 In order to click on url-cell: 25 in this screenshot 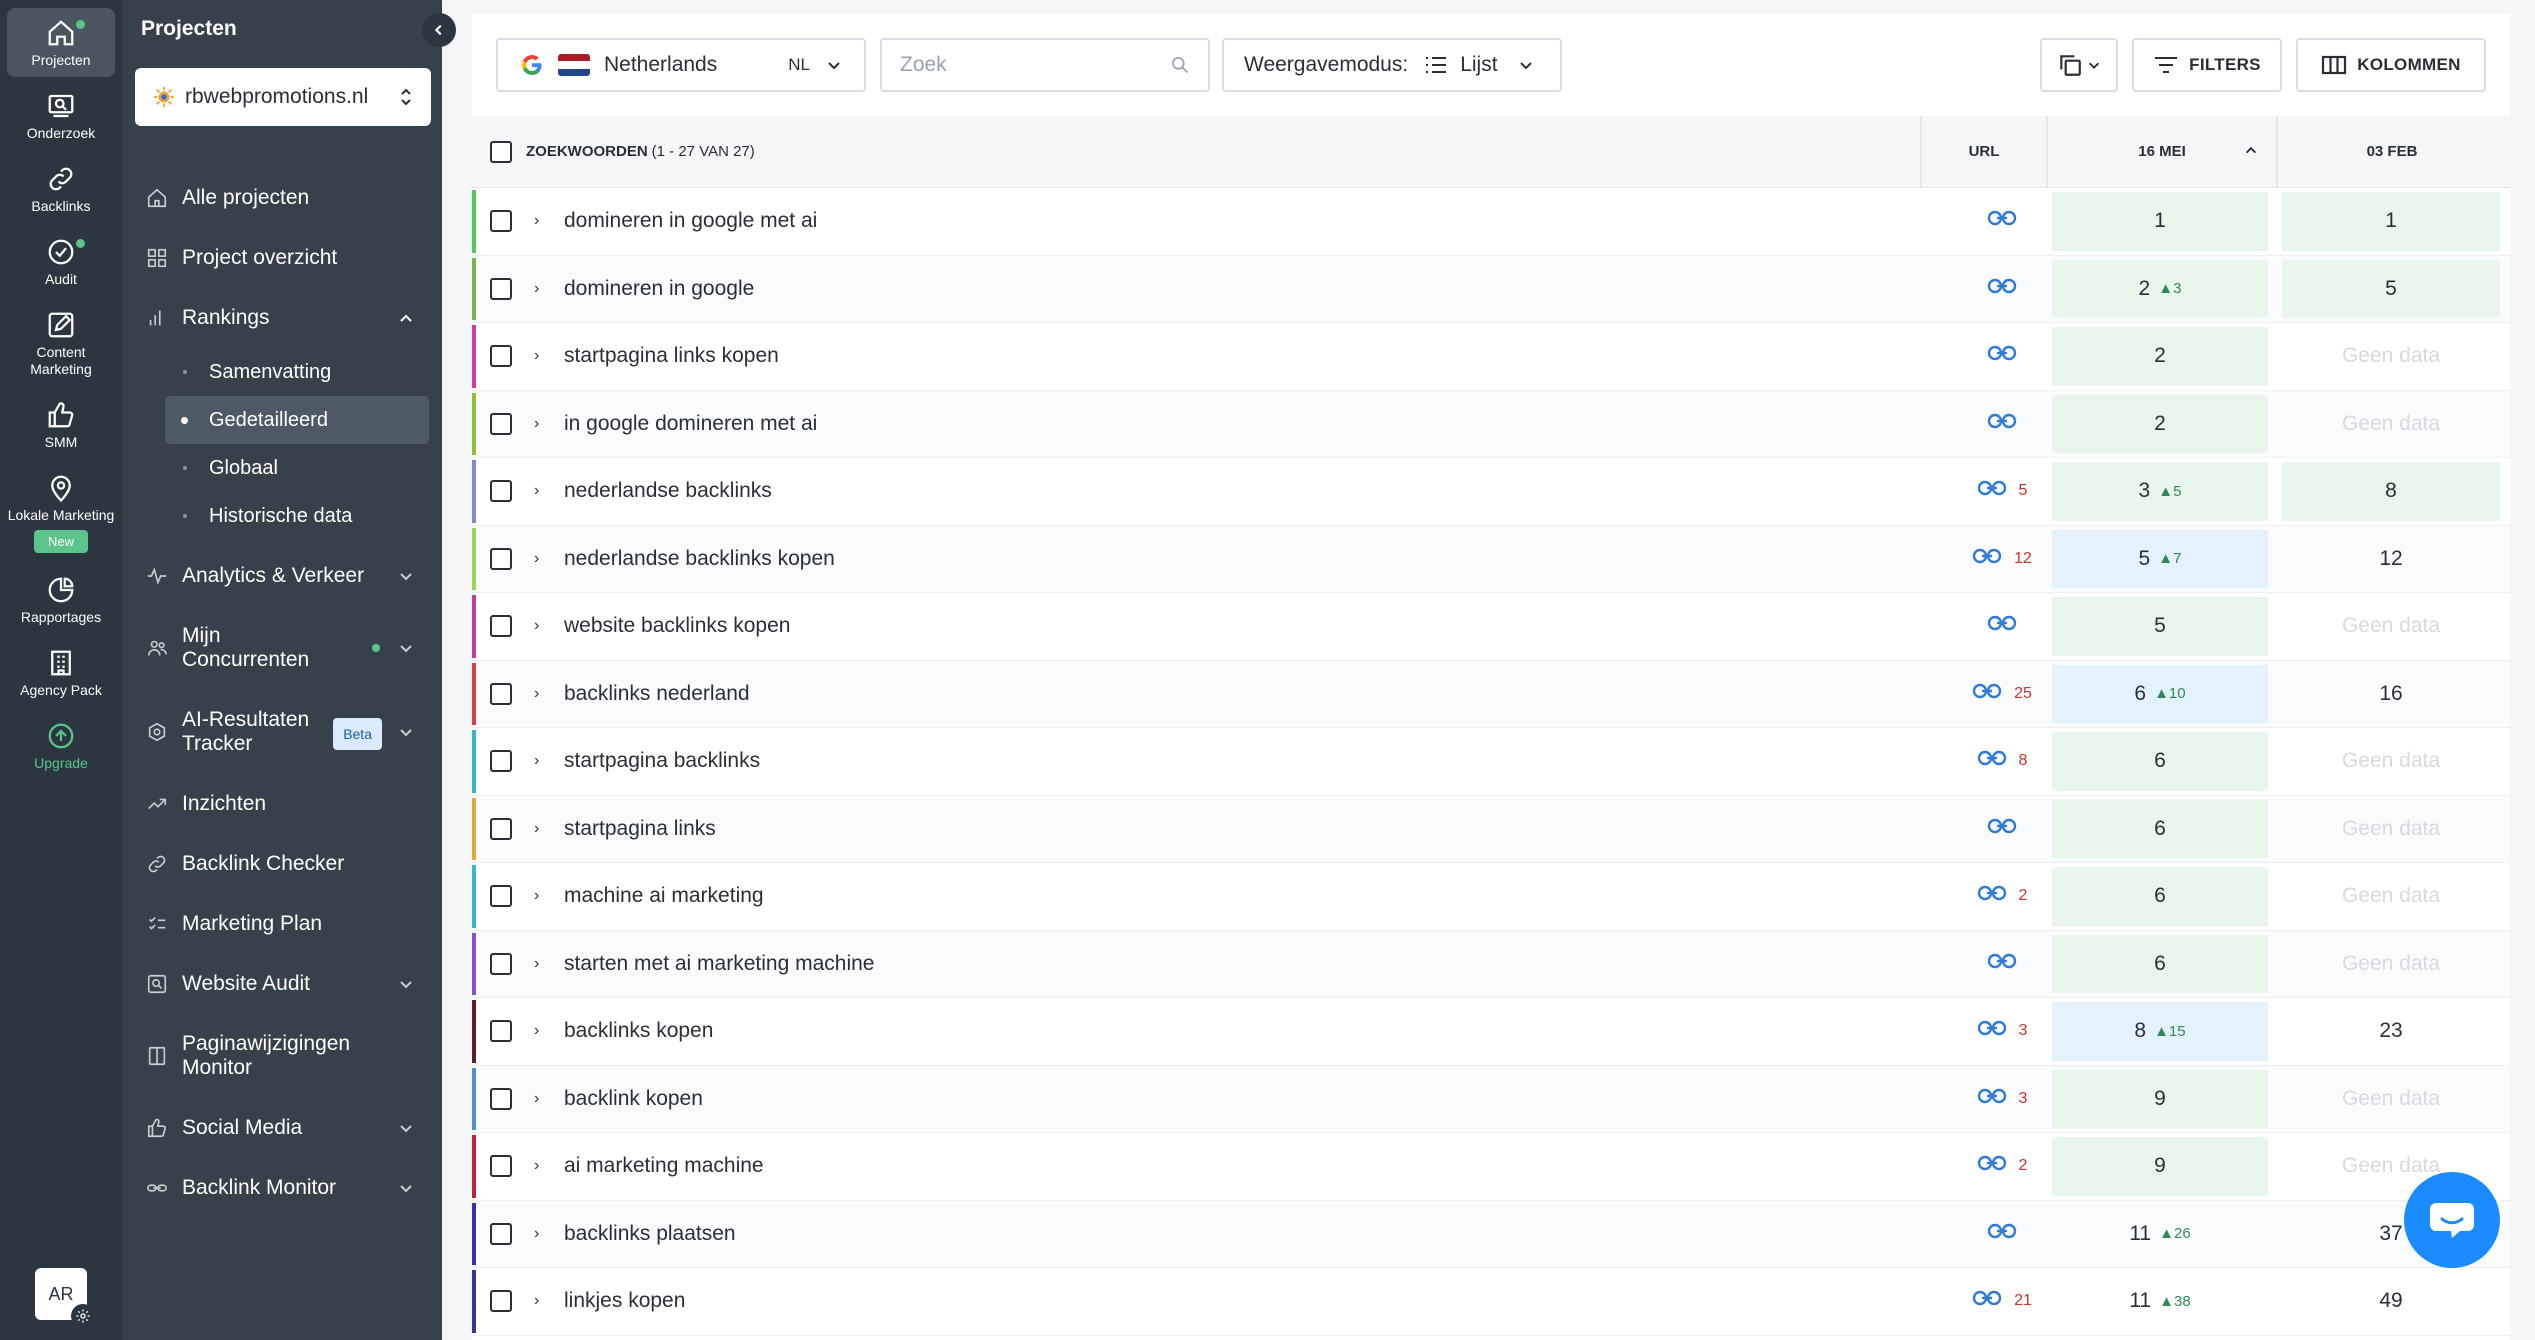, I will do `click(2002, 694)`.